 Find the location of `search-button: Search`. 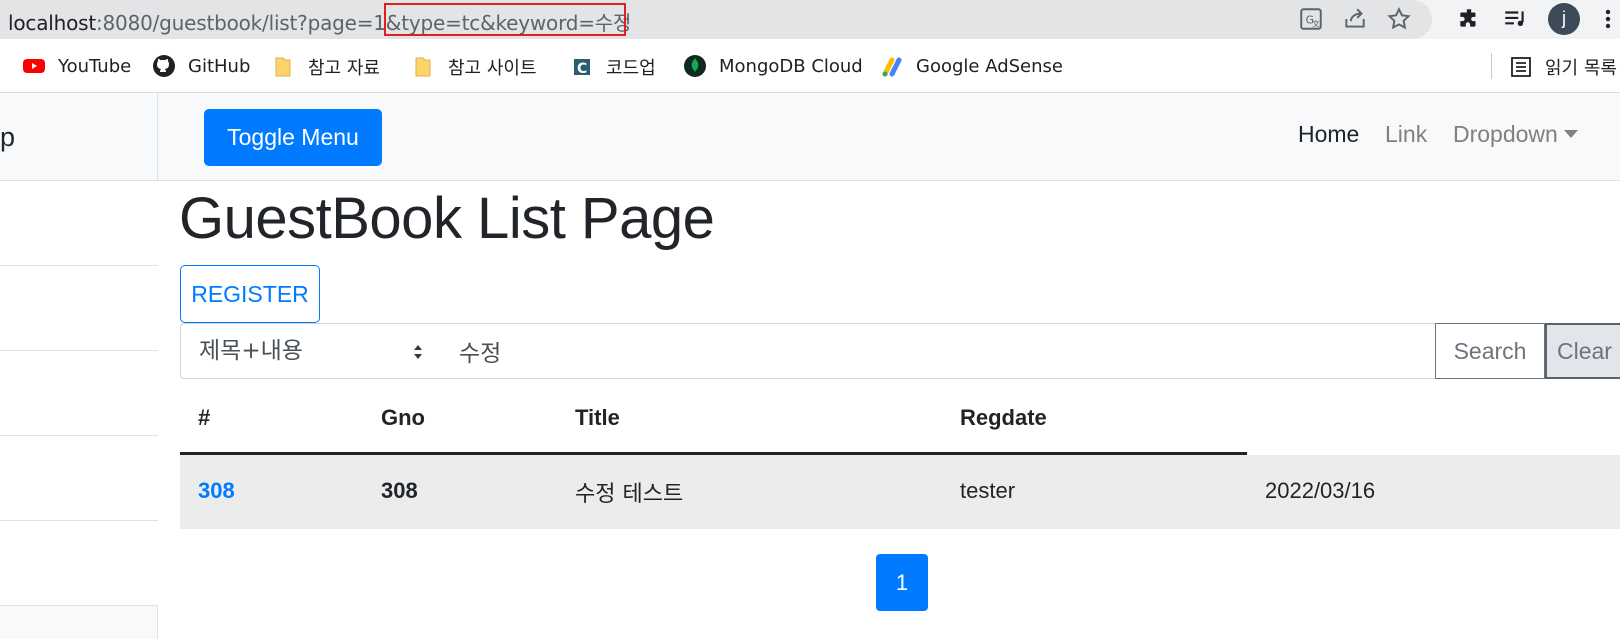

search-button: Search is located at coordinates (1490, 351).